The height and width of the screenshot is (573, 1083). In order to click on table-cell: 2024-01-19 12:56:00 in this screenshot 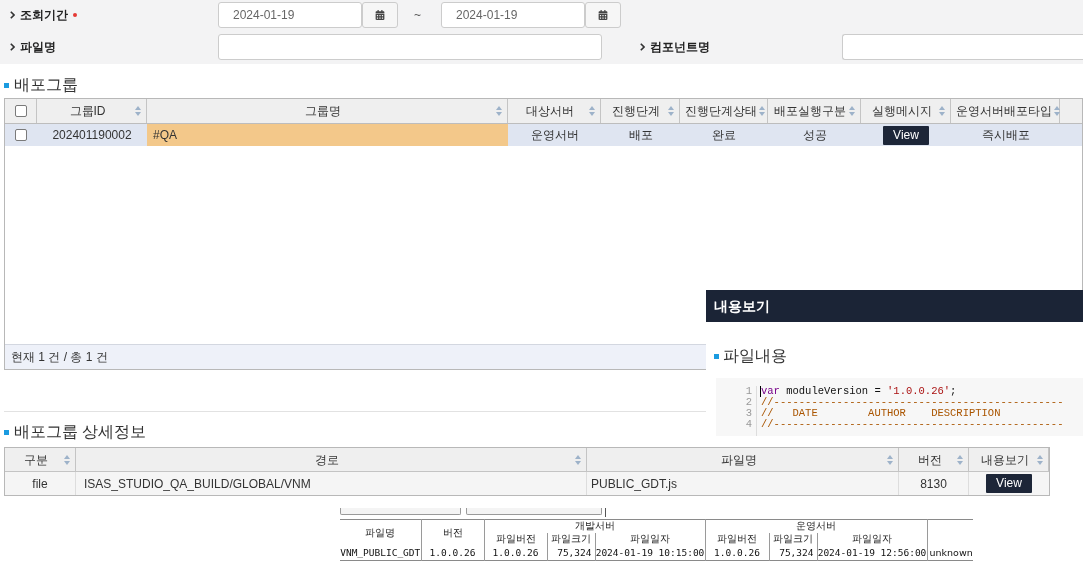, I will do `click(872, 553)`.